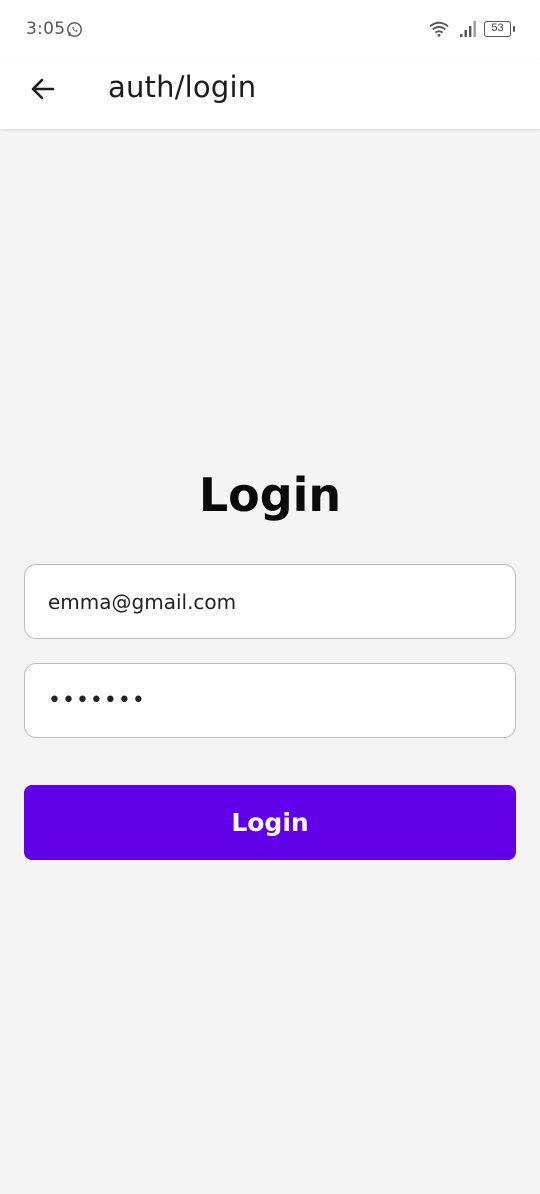 This screenshot has width=540, height=1194. Describe the element at coordinates (74, 29) in the screenshot. I see `whatsapp-icon` at that location.